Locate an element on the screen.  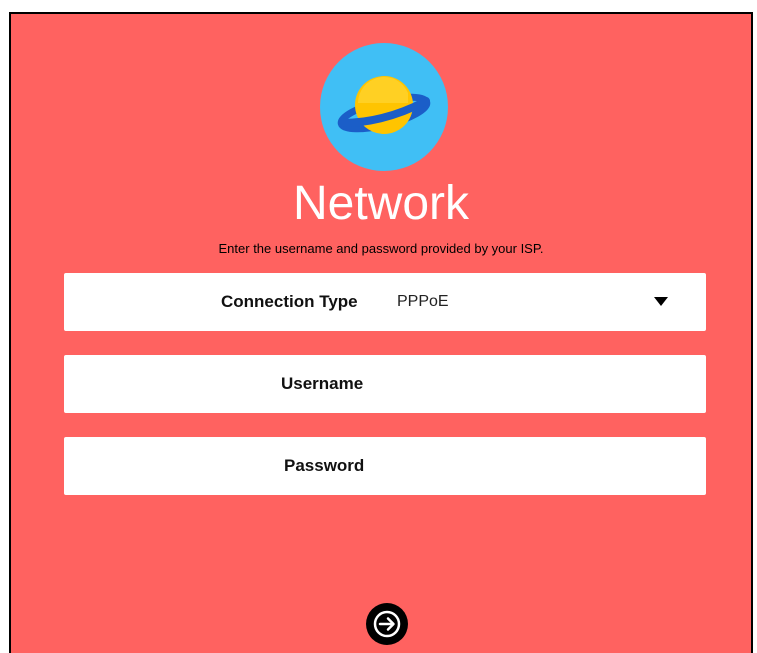
username-label: Username is located at coordinates (322, 383).